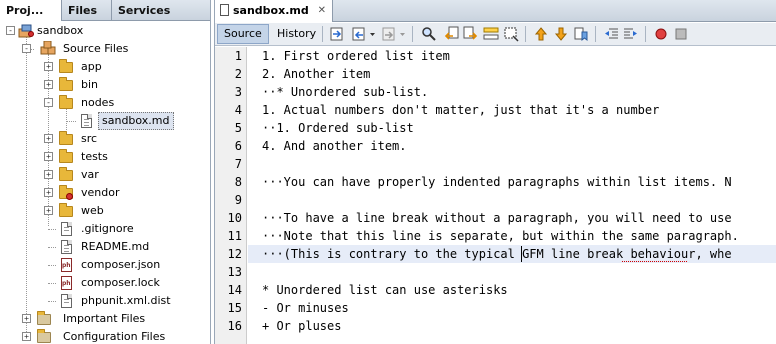 This screenshot has width=776, height=344. What do you see at coordinates (124, 175) in the screenshot?
I see `tree-node-folder-var: + var` at bounding box center [124, 175].